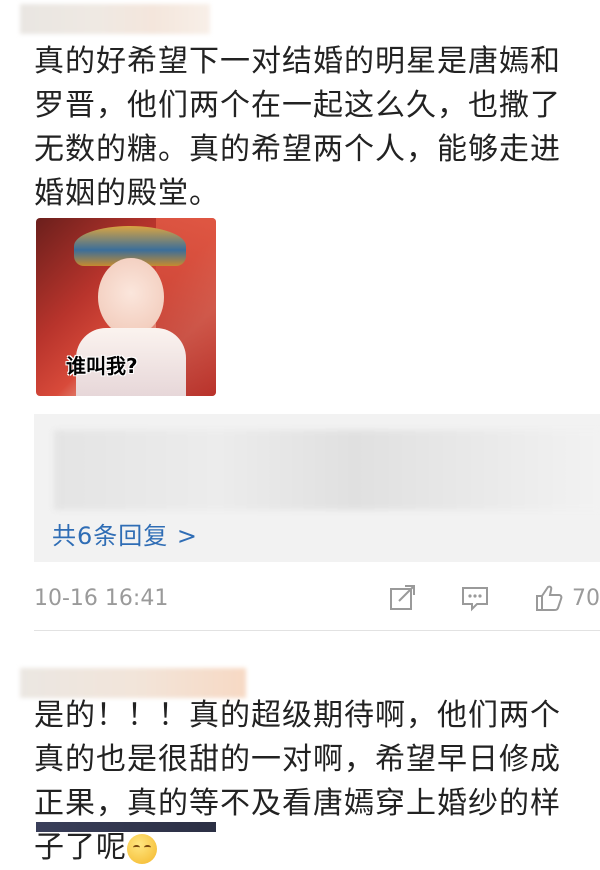  What do you see at coordinates (101, 598) in the screenshot?
I see `comment-timestamp: 10-16 16:41` at bounding box center [101, 598].